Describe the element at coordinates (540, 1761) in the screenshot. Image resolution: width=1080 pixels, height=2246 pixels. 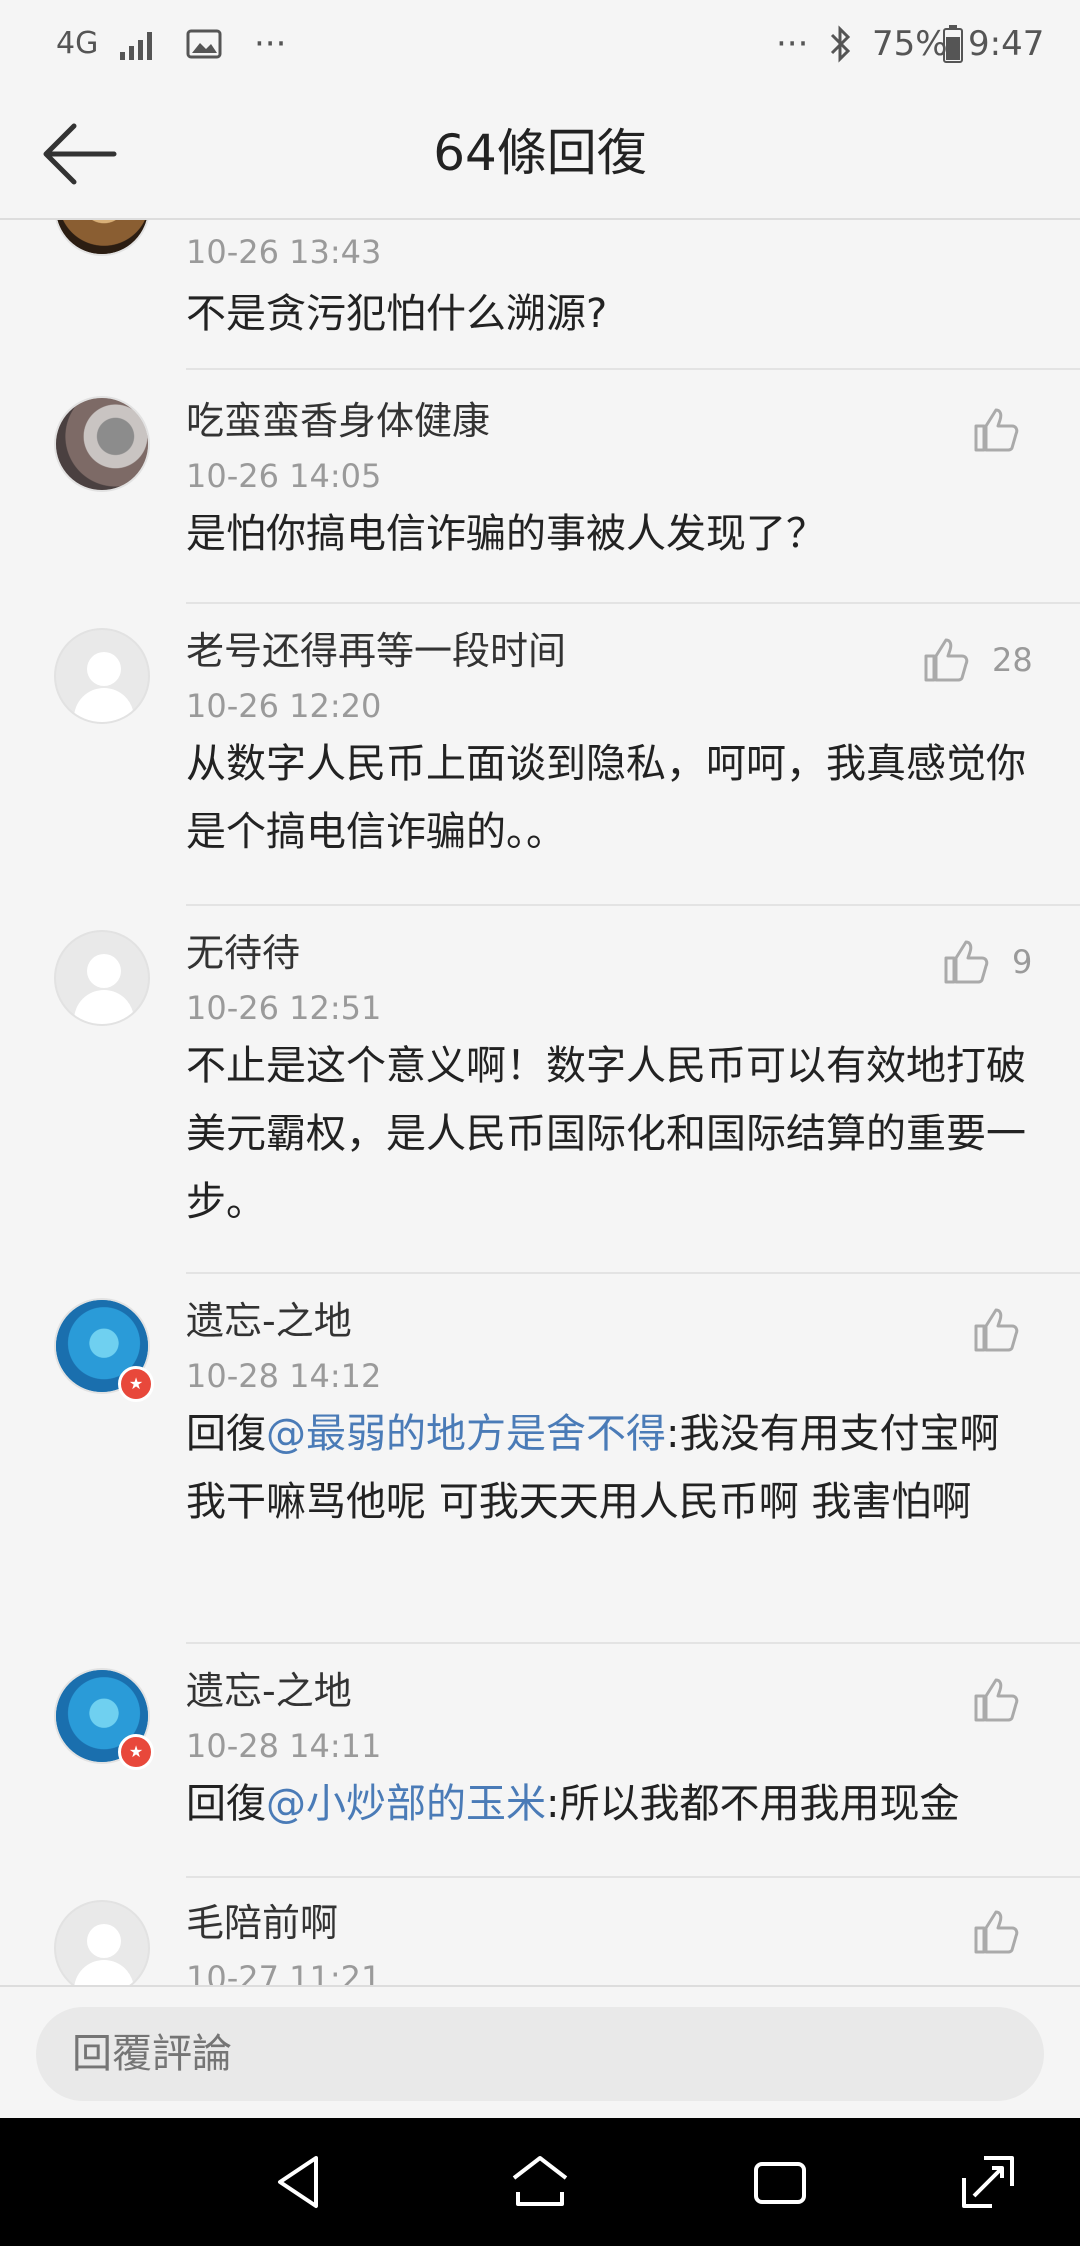
I see `comment-item: ★ 遗忘-之地 10-28 14:11 回復@小炒部的玉米:所以我都不用我用现金` at that location.